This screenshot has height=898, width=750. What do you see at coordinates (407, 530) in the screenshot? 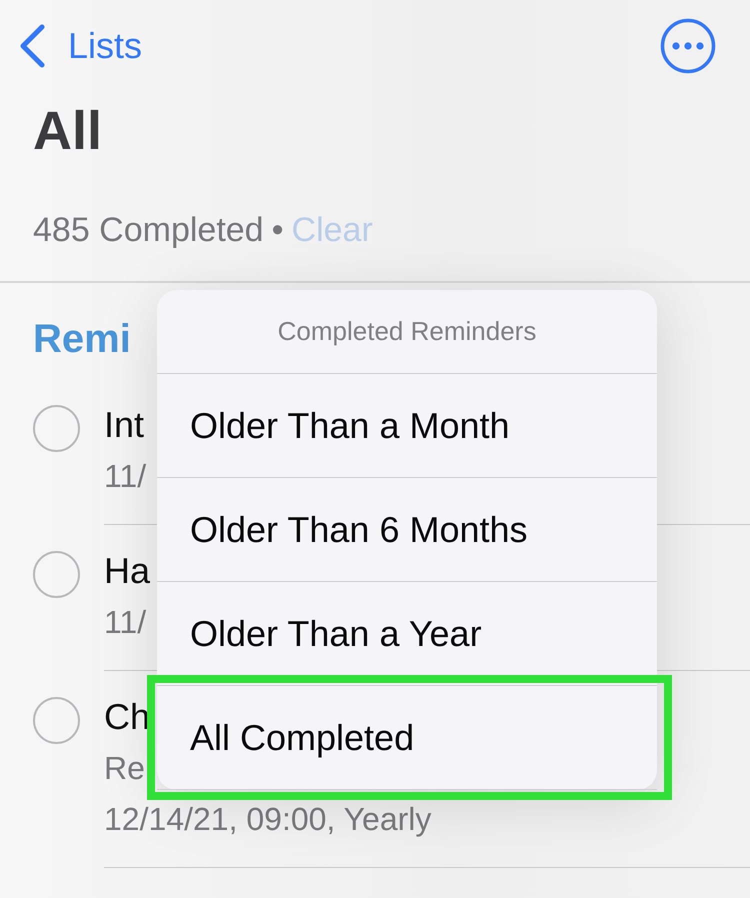
I see `menu-item: Older Than 6 Months` at bounding box center [407, 530].